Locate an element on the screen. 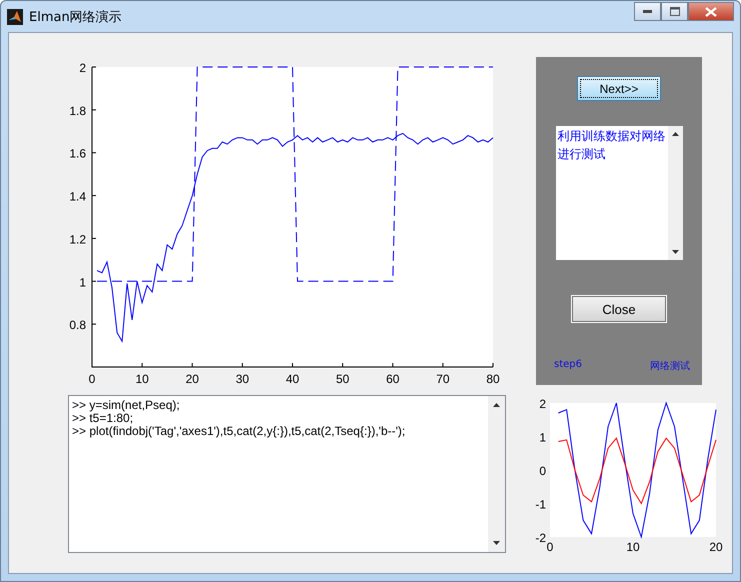 This screenshot has width=741, height=582. tick-label: 1.4 is located at coordinates (77, 197).